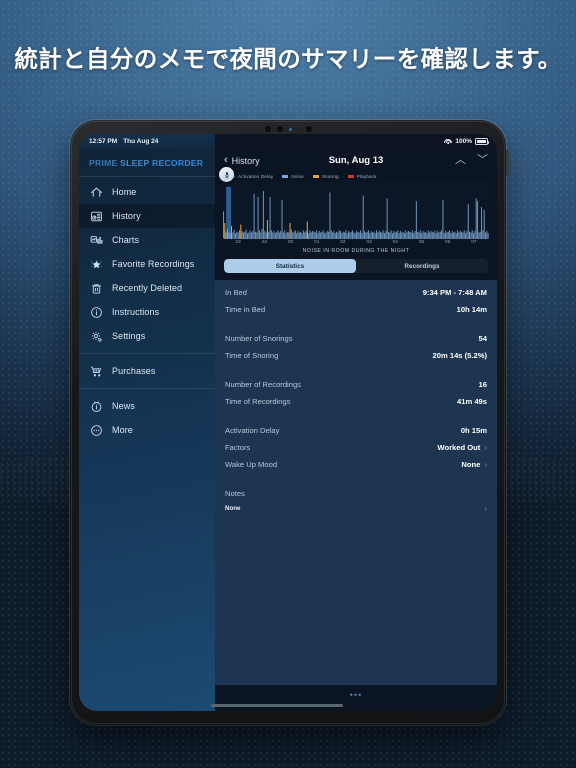 This screenshot has width=576, height=768. What do you see at coordinates (471, 309) in the screenshot?
I see `stat-value: 10h 14m` at bounding box center [471, 309].